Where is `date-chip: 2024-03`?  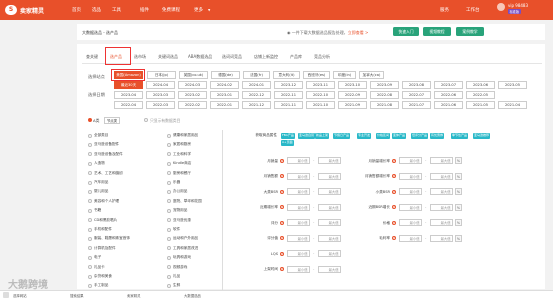 date-chip: 2024-03 is located at coordinates (192, 85).